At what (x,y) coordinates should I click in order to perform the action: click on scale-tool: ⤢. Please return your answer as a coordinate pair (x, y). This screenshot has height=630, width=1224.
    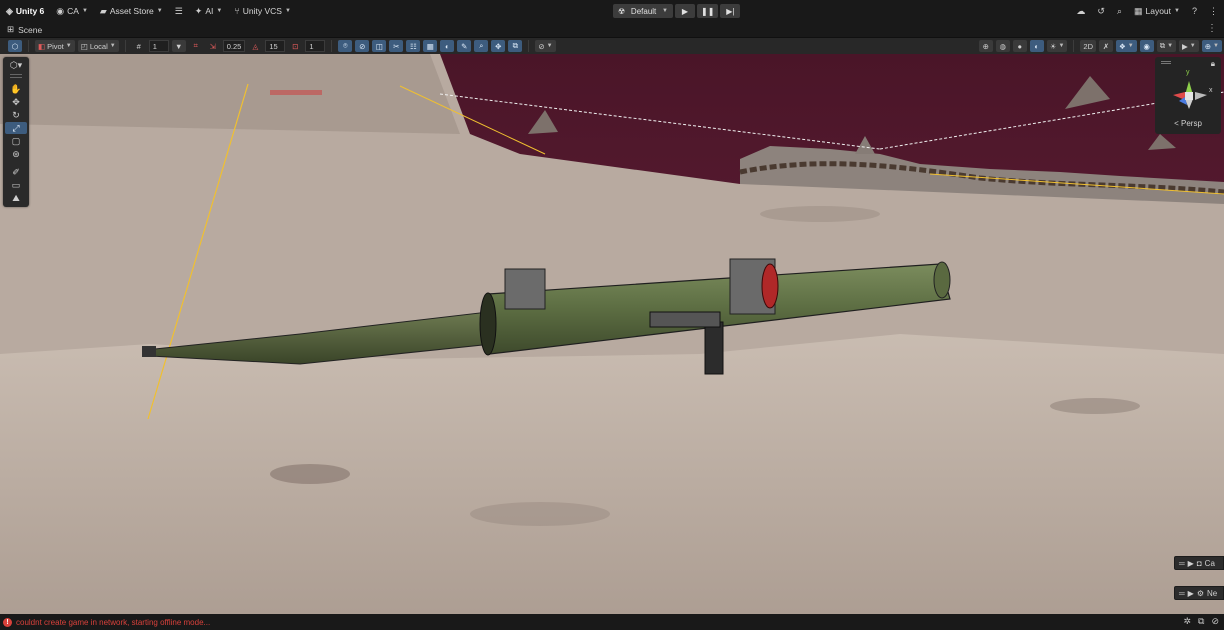
    Looking at the image, I should click on (16, 128).